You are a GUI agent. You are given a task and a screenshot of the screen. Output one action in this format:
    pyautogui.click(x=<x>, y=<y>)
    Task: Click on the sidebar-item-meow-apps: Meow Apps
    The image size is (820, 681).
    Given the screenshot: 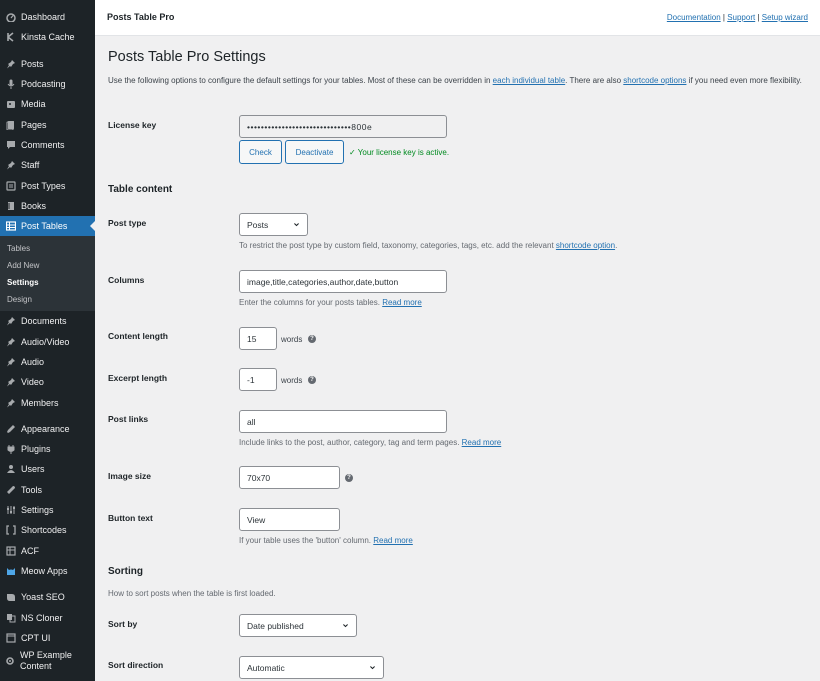 What is the action you would take?
    pyautogui.click(x=47, y=571)
    